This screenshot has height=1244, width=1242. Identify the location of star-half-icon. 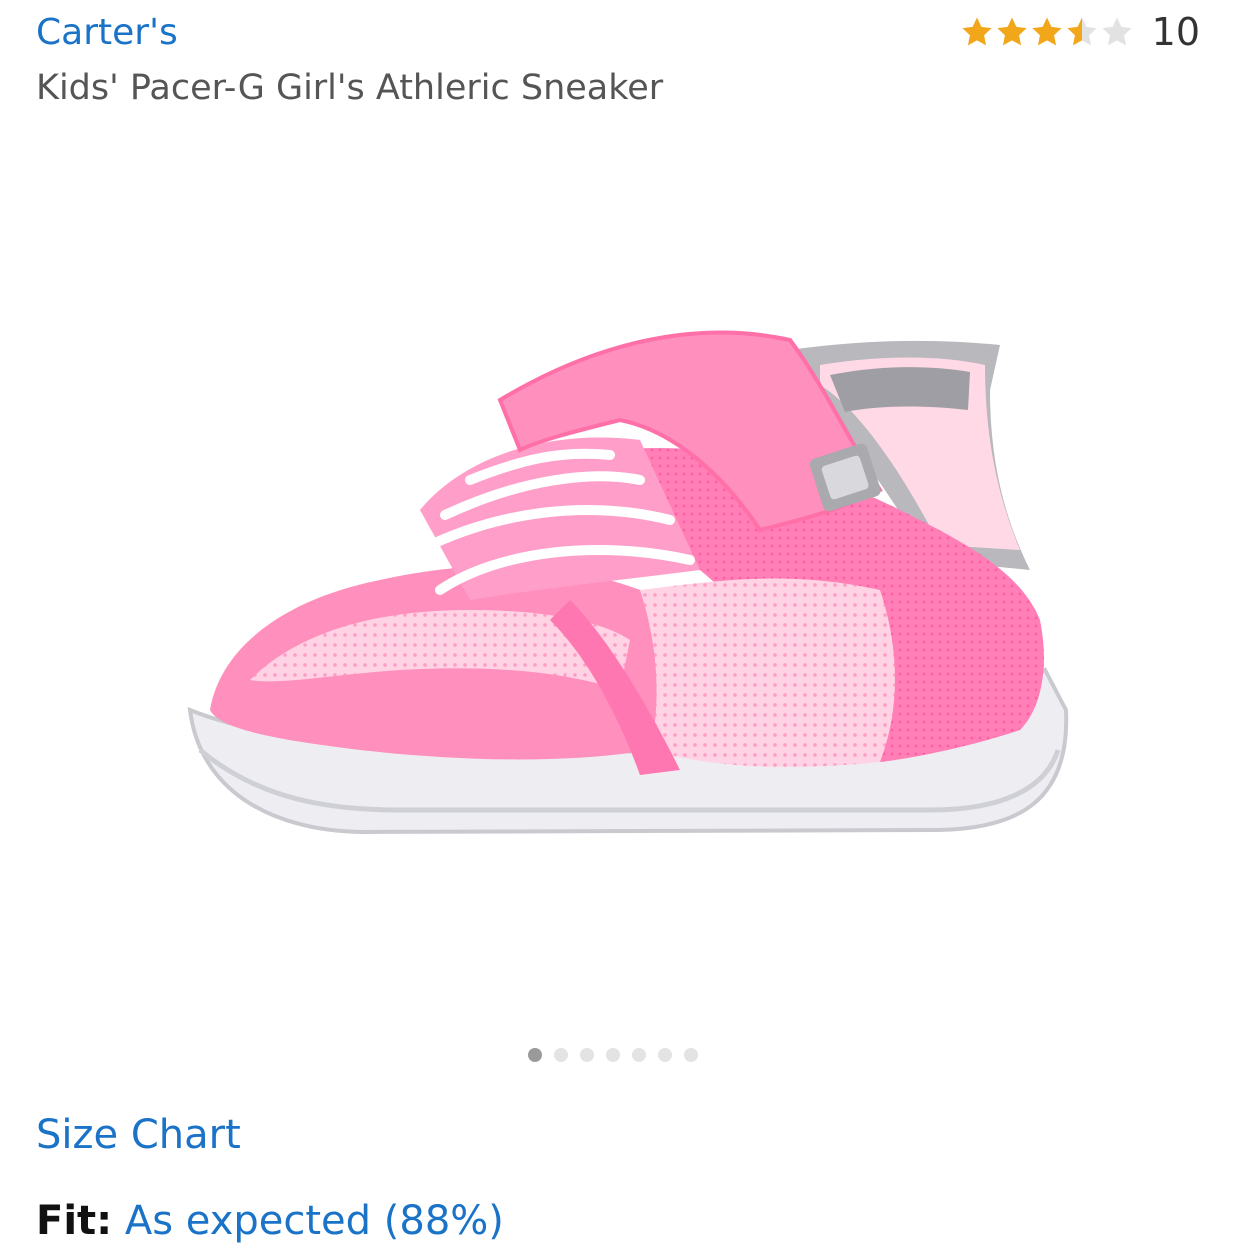
(1082, 31).